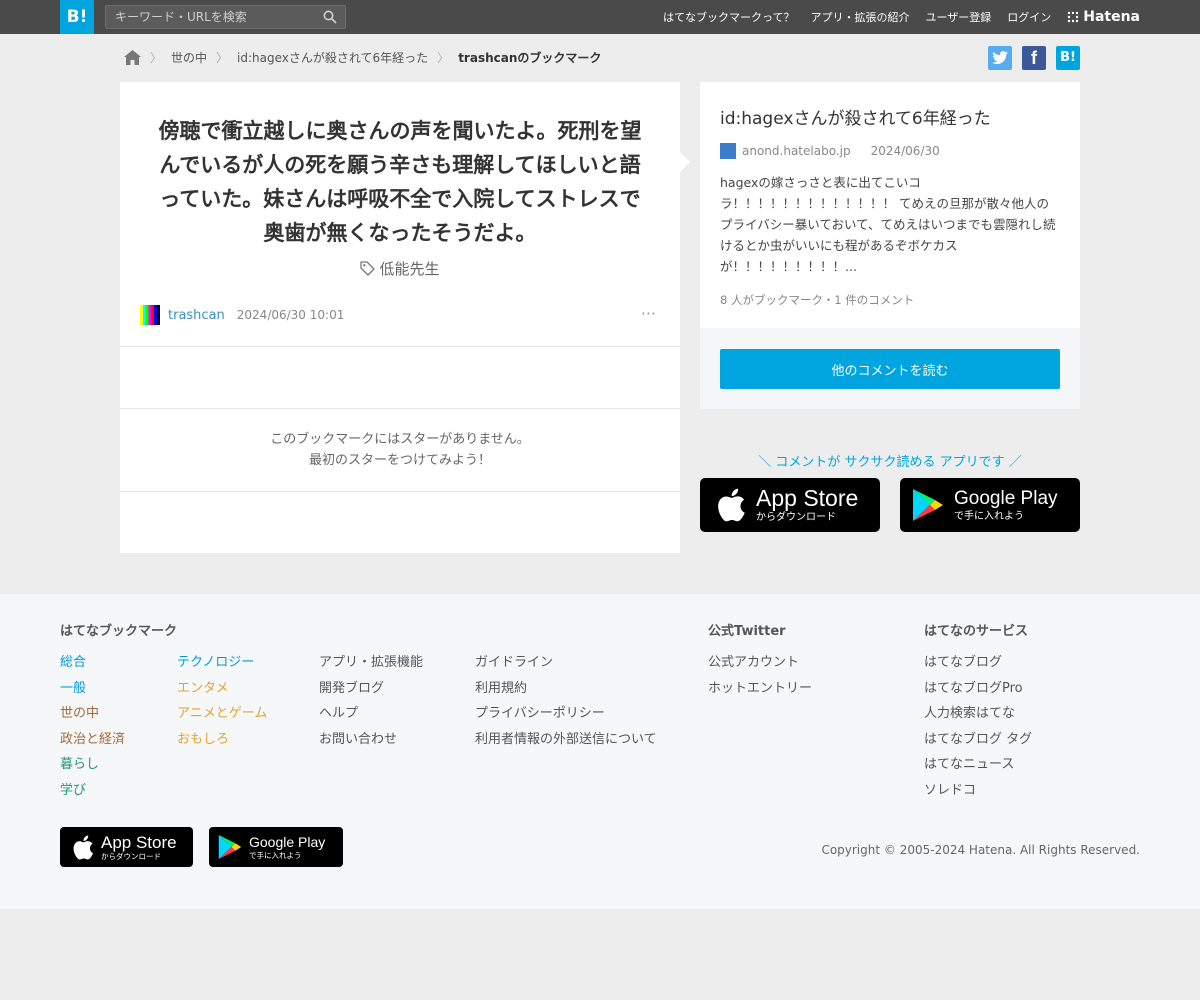 This screenshot has width=1200, height=1000. I want to click on app-store-badge: App Store からダウンロード, so click(790, 505).